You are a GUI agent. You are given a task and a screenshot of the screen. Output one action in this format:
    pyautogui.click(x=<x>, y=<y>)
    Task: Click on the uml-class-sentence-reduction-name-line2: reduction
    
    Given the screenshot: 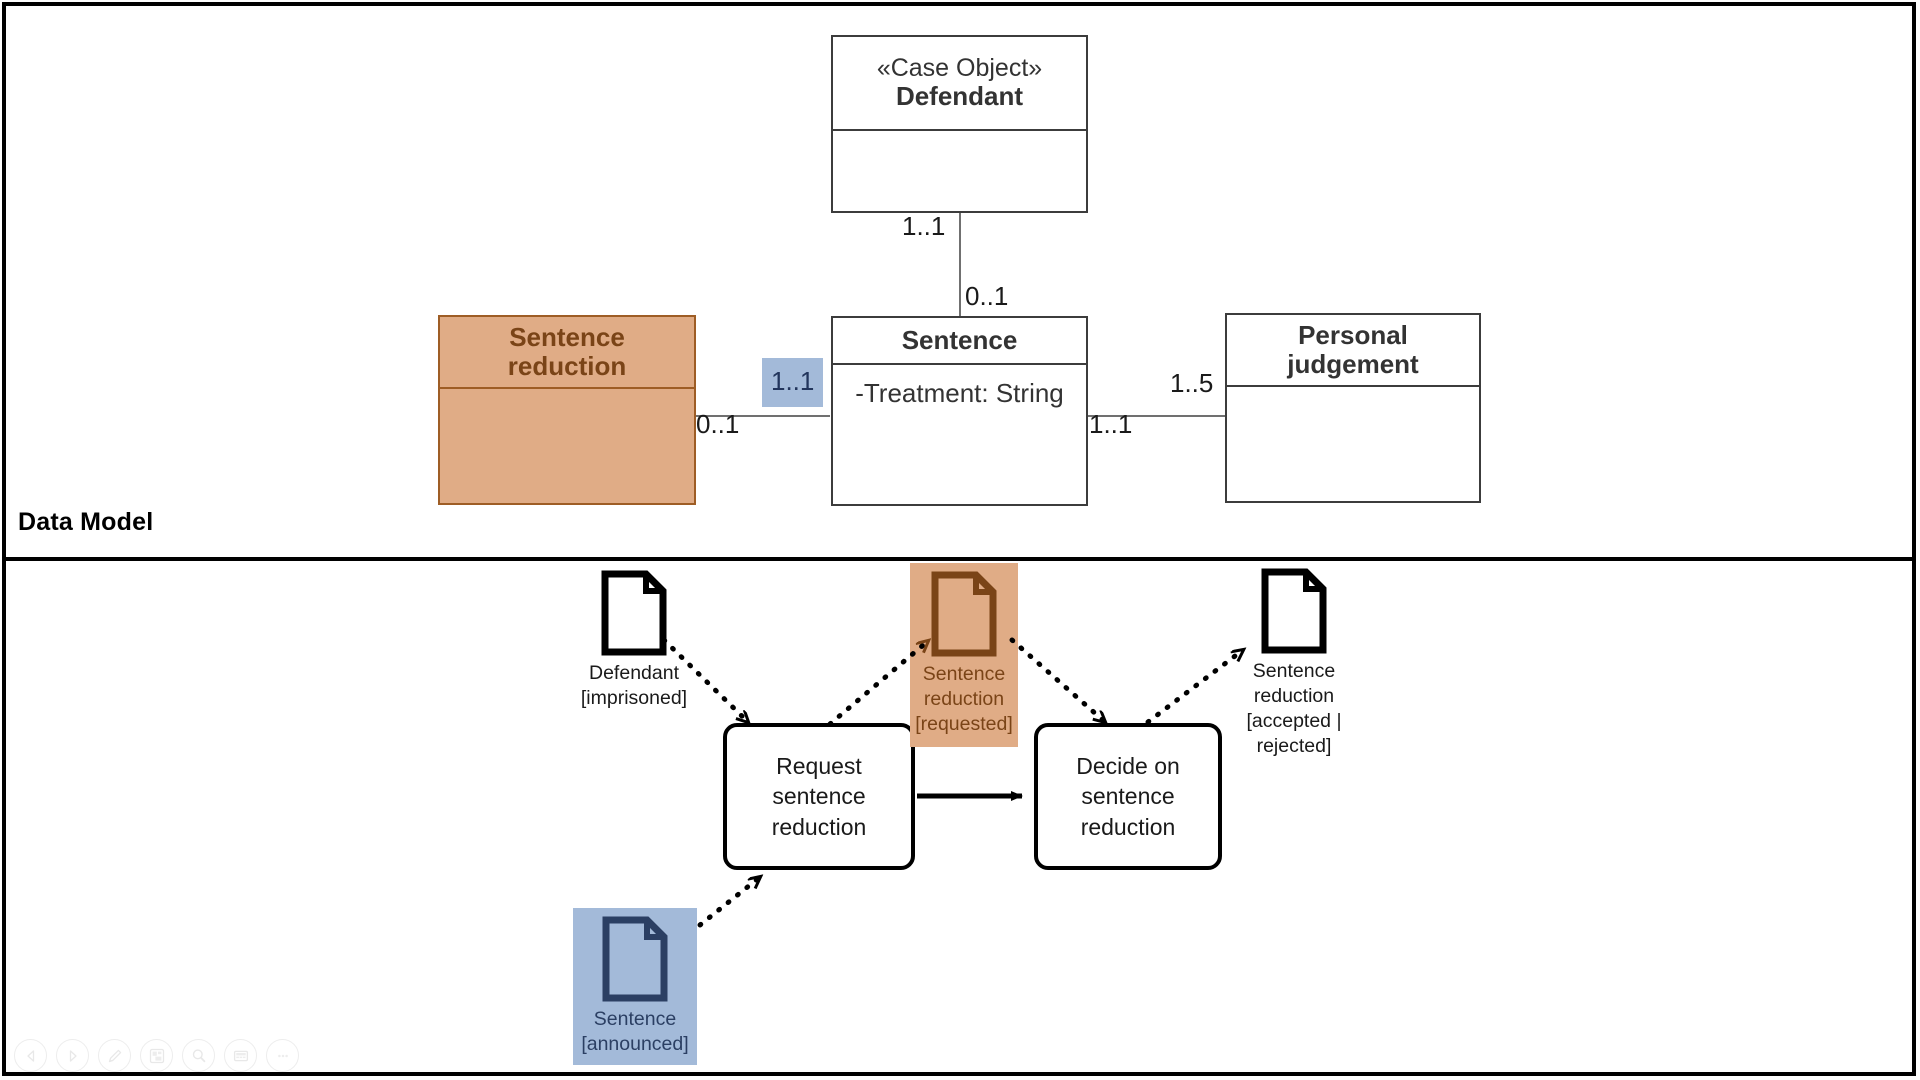 What is the action you would take?
    pyautogui.click(x=567, y=366)
    